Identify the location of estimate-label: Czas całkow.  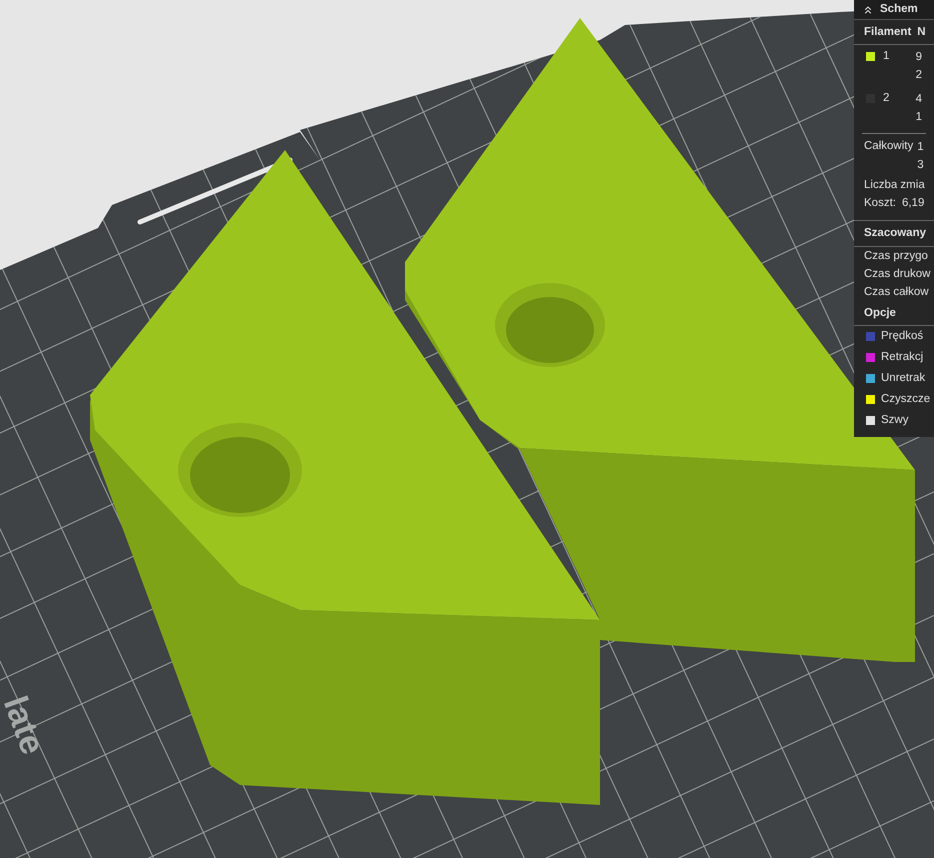
(896, 292).